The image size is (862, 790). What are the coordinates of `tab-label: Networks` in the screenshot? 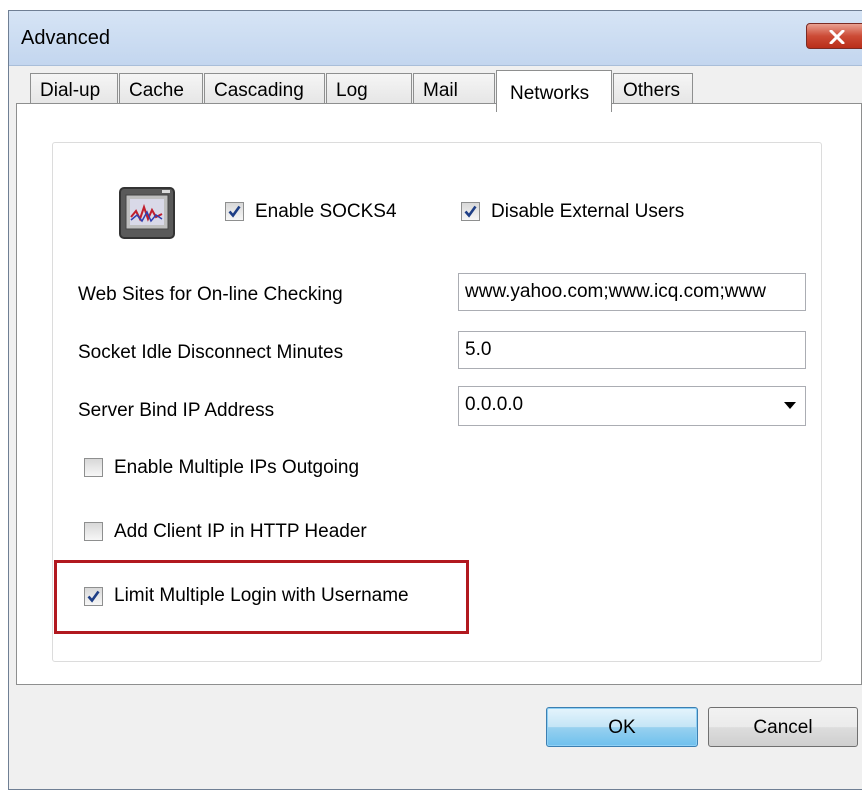 It's located at (550, 93).